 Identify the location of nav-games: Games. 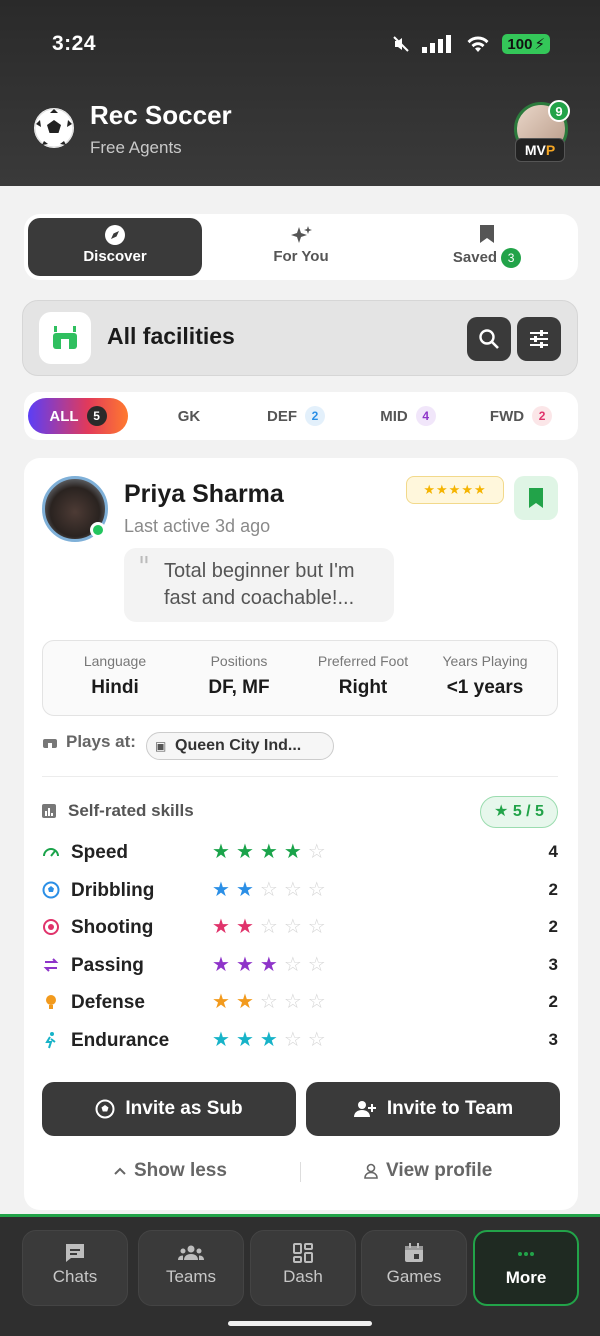
(414, 1268).